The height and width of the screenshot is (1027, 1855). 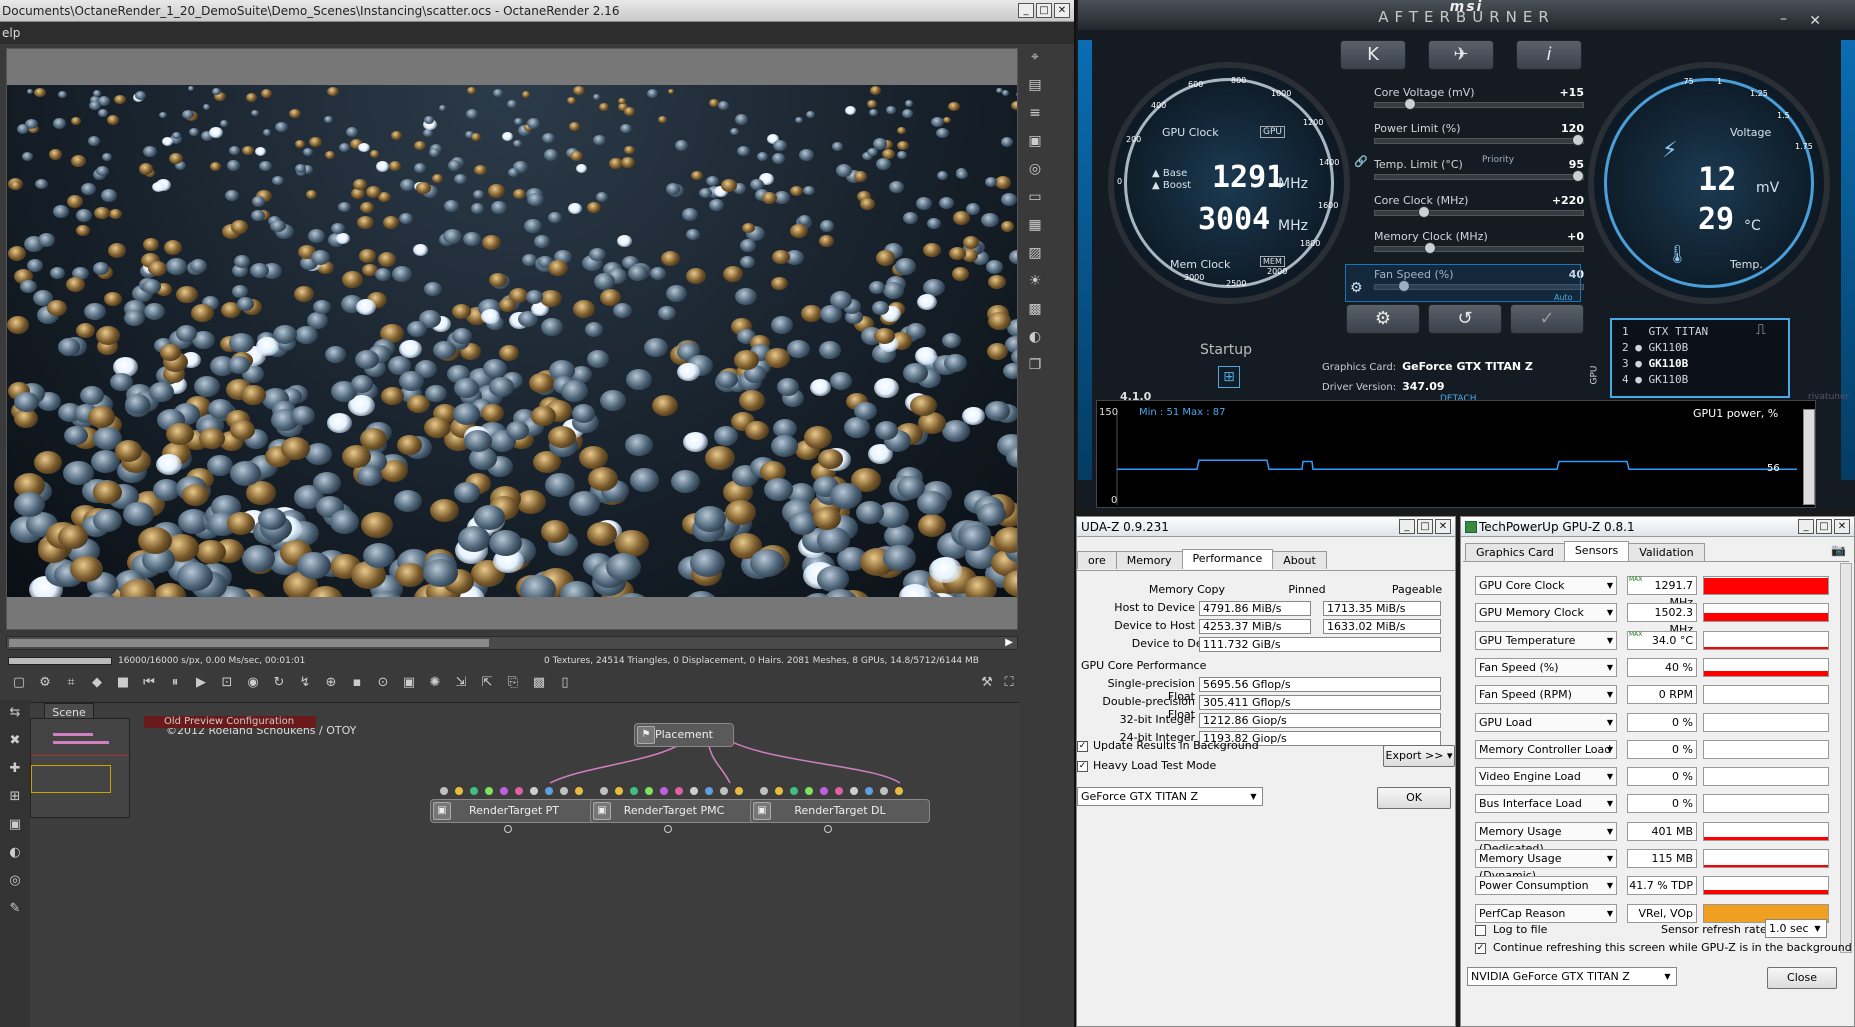 I want to click on node-delete-icon: ✖, so click(x=15, y=741).